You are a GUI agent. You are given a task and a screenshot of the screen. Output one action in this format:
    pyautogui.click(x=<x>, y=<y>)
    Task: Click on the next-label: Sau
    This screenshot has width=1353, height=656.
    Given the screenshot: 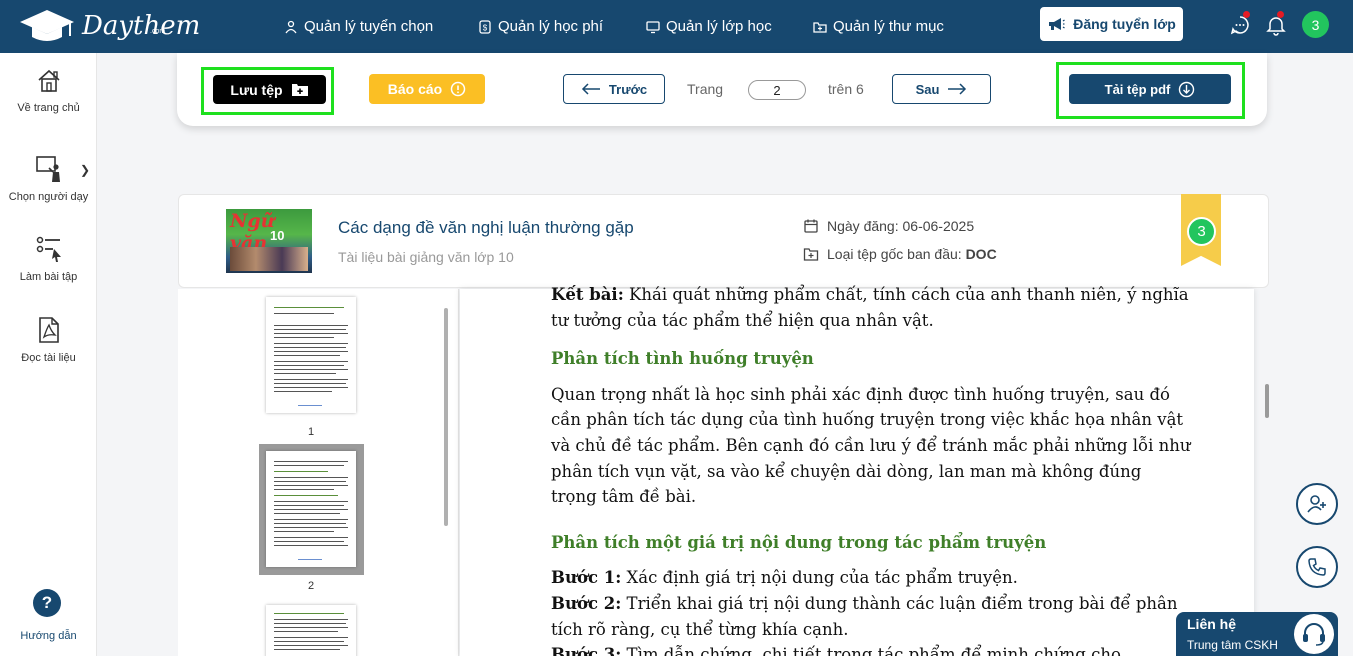 What is the action you would take?
    pyautogui.click(x=927, y=89)
    